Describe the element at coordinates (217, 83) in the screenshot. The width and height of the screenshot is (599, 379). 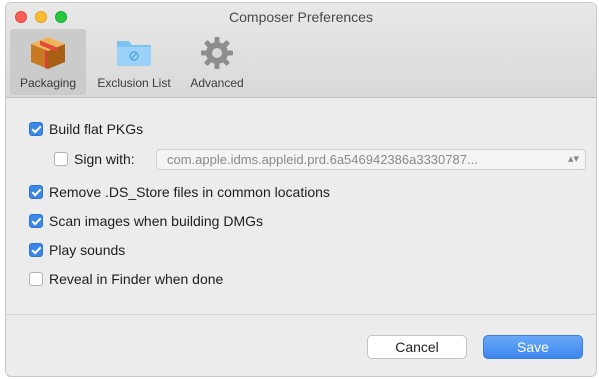
I see `tab-advanced-label: Advanced` at that location.